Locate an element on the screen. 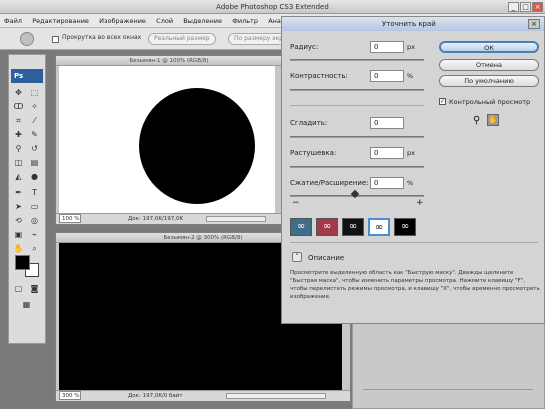 The height and width of the screenshot is (409, 545). default-button: По умолчанию is located at coordinates (489, 81).